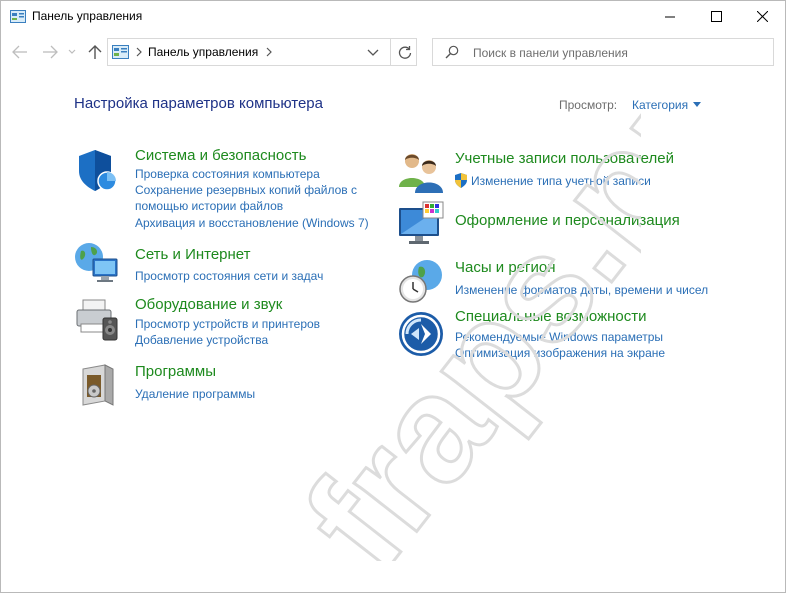 The height and width of the screenshot is (593, 786). I want to click on window-title: Панель управления, so click(87, 16).